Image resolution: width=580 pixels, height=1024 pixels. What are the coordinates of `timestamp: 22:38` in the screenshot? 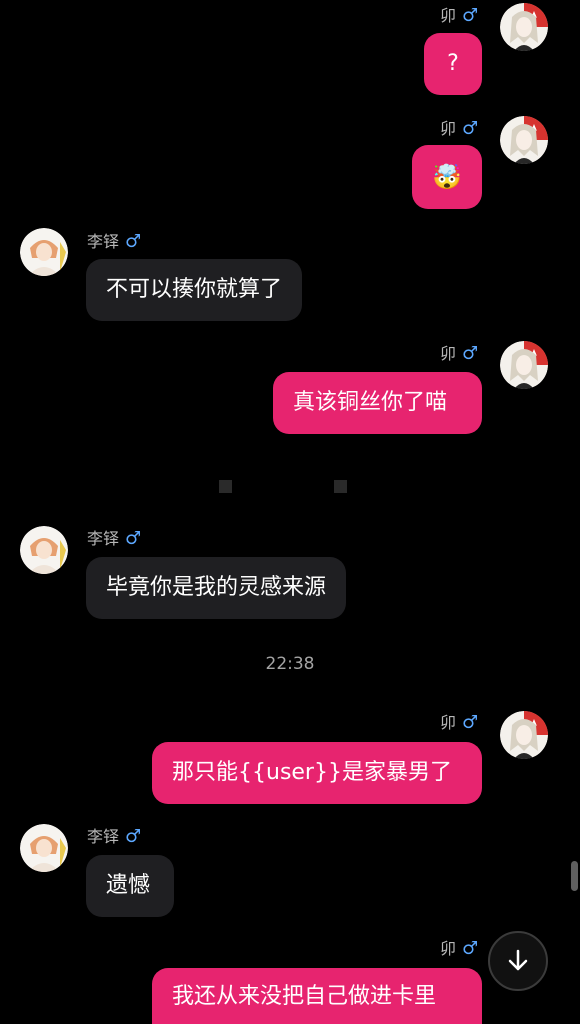 It's located at (290, 664).